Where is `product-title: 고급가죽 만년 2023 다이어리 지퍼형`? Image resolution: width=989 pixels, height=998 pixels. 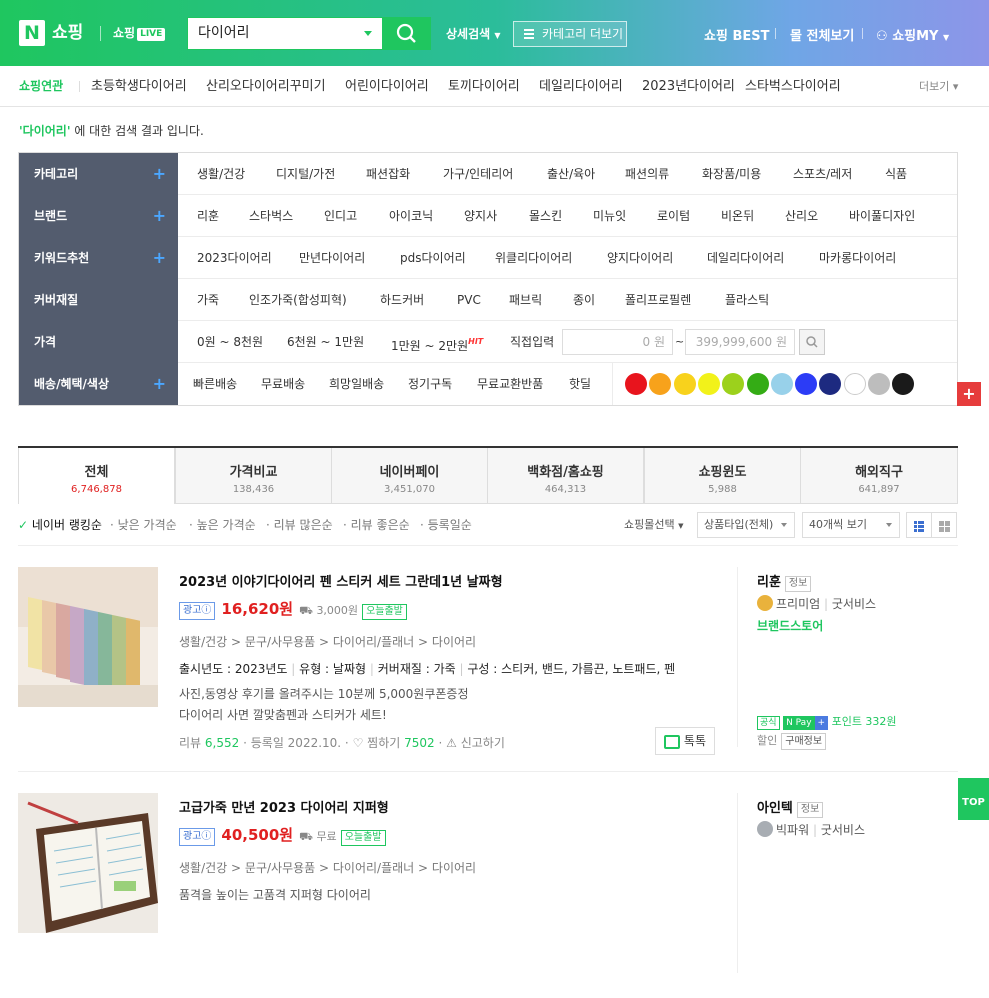 product-title: 고급가죽 만년 2023 다이어리 지퍼형 is located at coordinates (284, 806).